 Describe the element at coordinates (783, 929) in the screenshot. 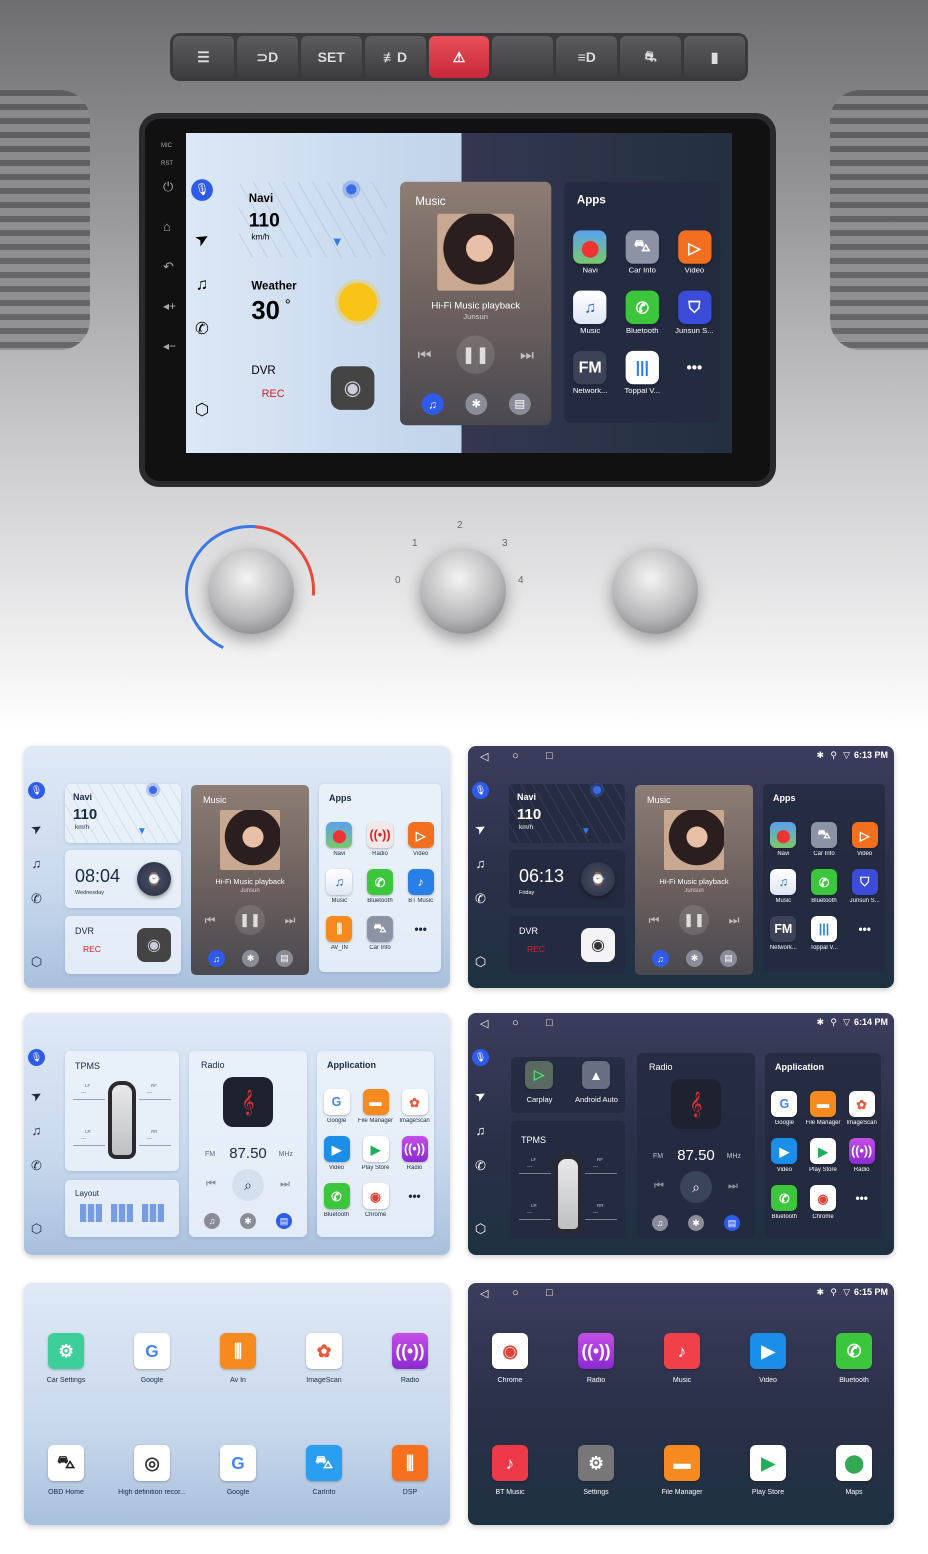

I see `network-fm-icon: FM` at that location.